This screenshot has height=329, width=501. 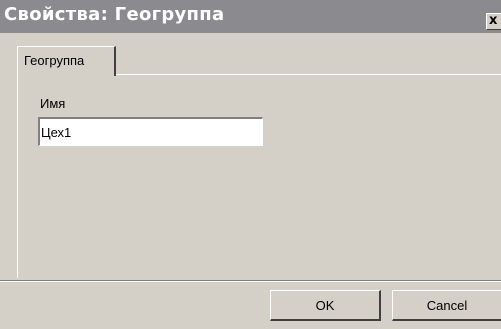 I want to click on close-icon: x, so click(x=493, y=20).